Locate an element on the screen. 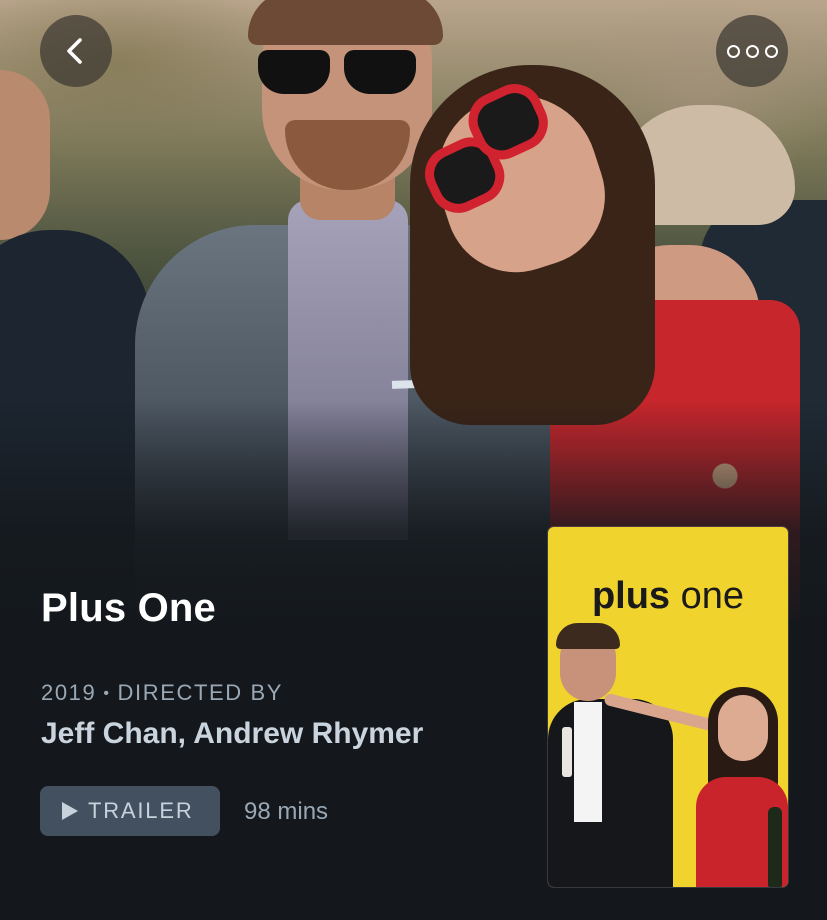  poster-champagne-glass is located at coordinates (567, 752).